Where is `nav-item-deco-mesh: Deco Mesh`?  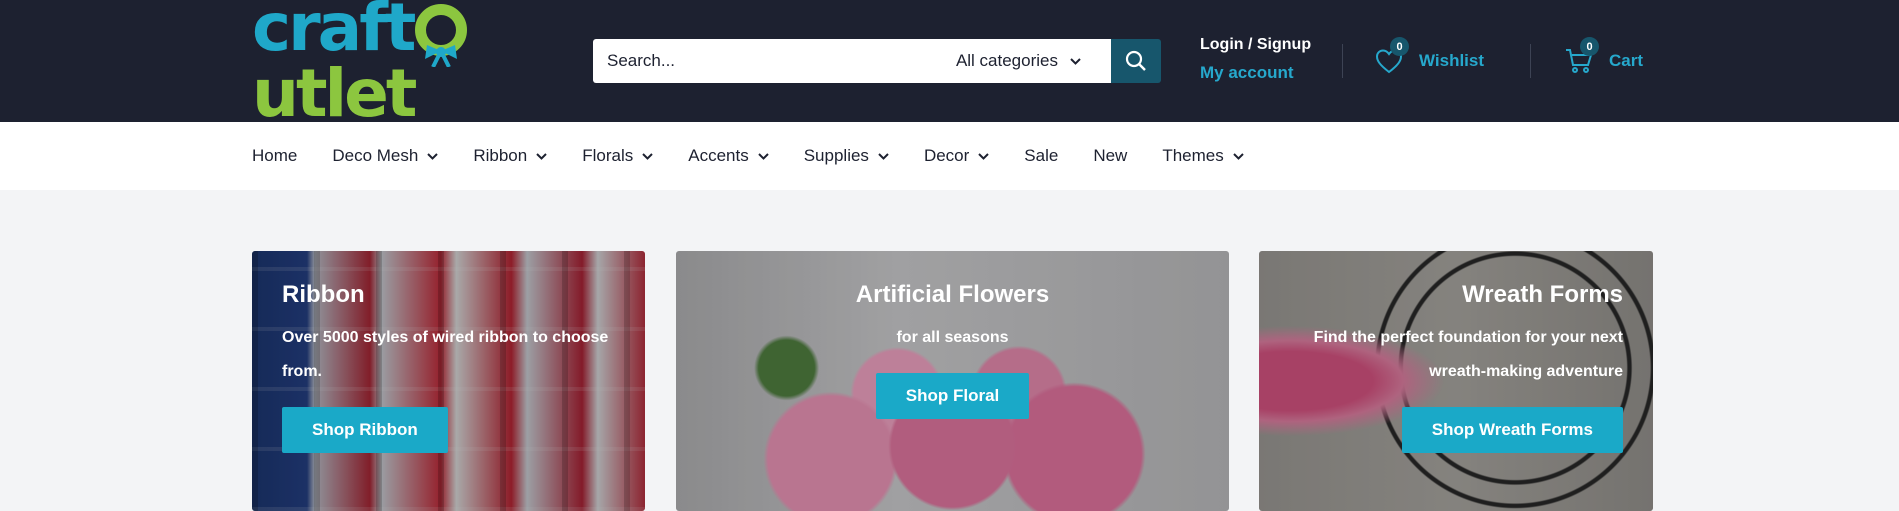 nav-item-deco-mesh: Deco Mesh is located at coordinates (385, 156).